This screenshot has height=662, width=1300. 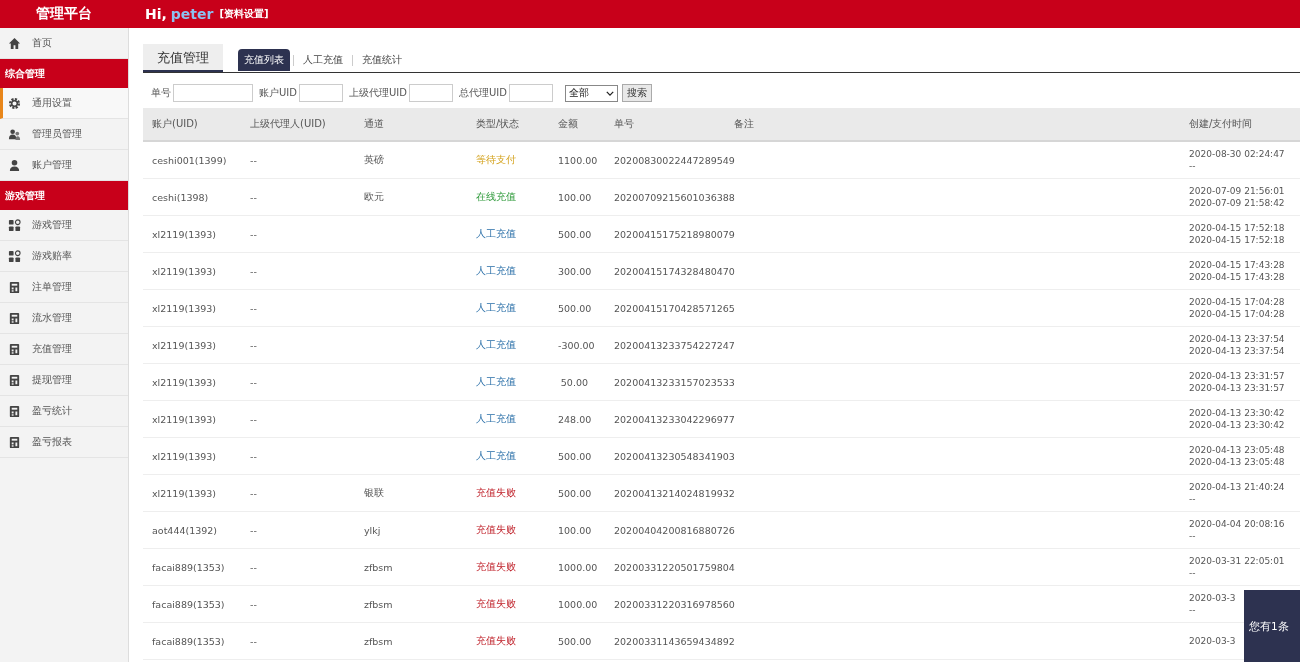 I want to click on table-cell-text: 2020-03-3, so click(x=1213, y=641).